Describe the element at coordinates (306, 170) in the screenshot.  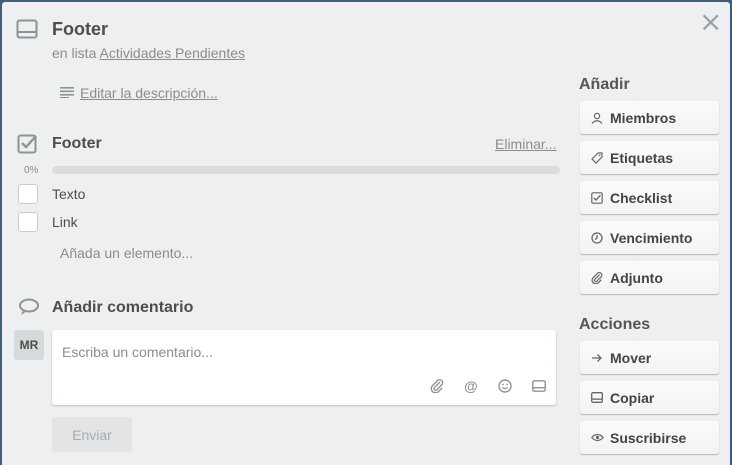
I see `progress-bar` at that location.